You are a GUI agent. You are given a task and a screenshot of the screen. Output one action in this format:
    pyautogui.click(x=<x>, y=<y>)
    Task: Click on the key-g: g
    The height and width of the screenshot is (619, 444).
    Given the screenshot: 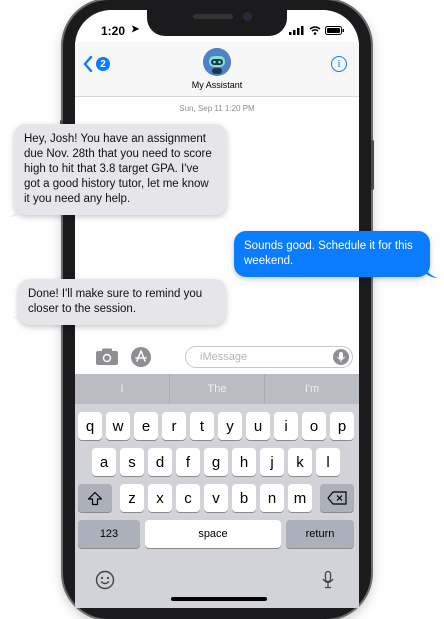 What is the action you would take?
    pyautogui.click(x=216, y=462)
    